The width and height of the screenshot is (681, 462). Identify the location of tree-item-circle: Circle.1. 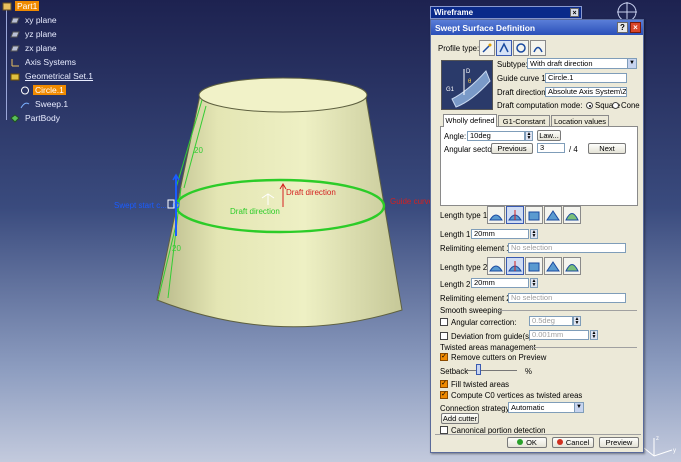
(43, 90).